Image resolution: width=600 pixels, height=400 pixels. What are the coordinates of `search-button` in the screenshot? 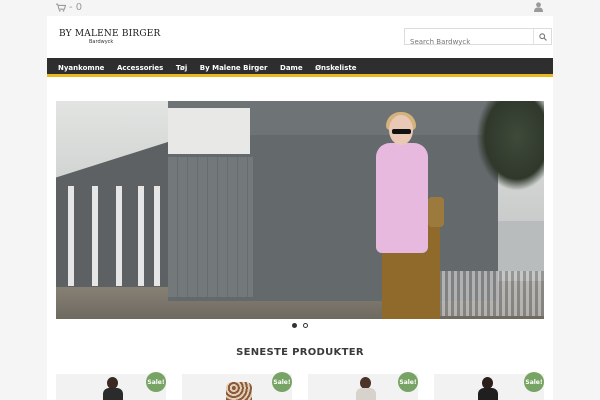 It's located at (542, 36).